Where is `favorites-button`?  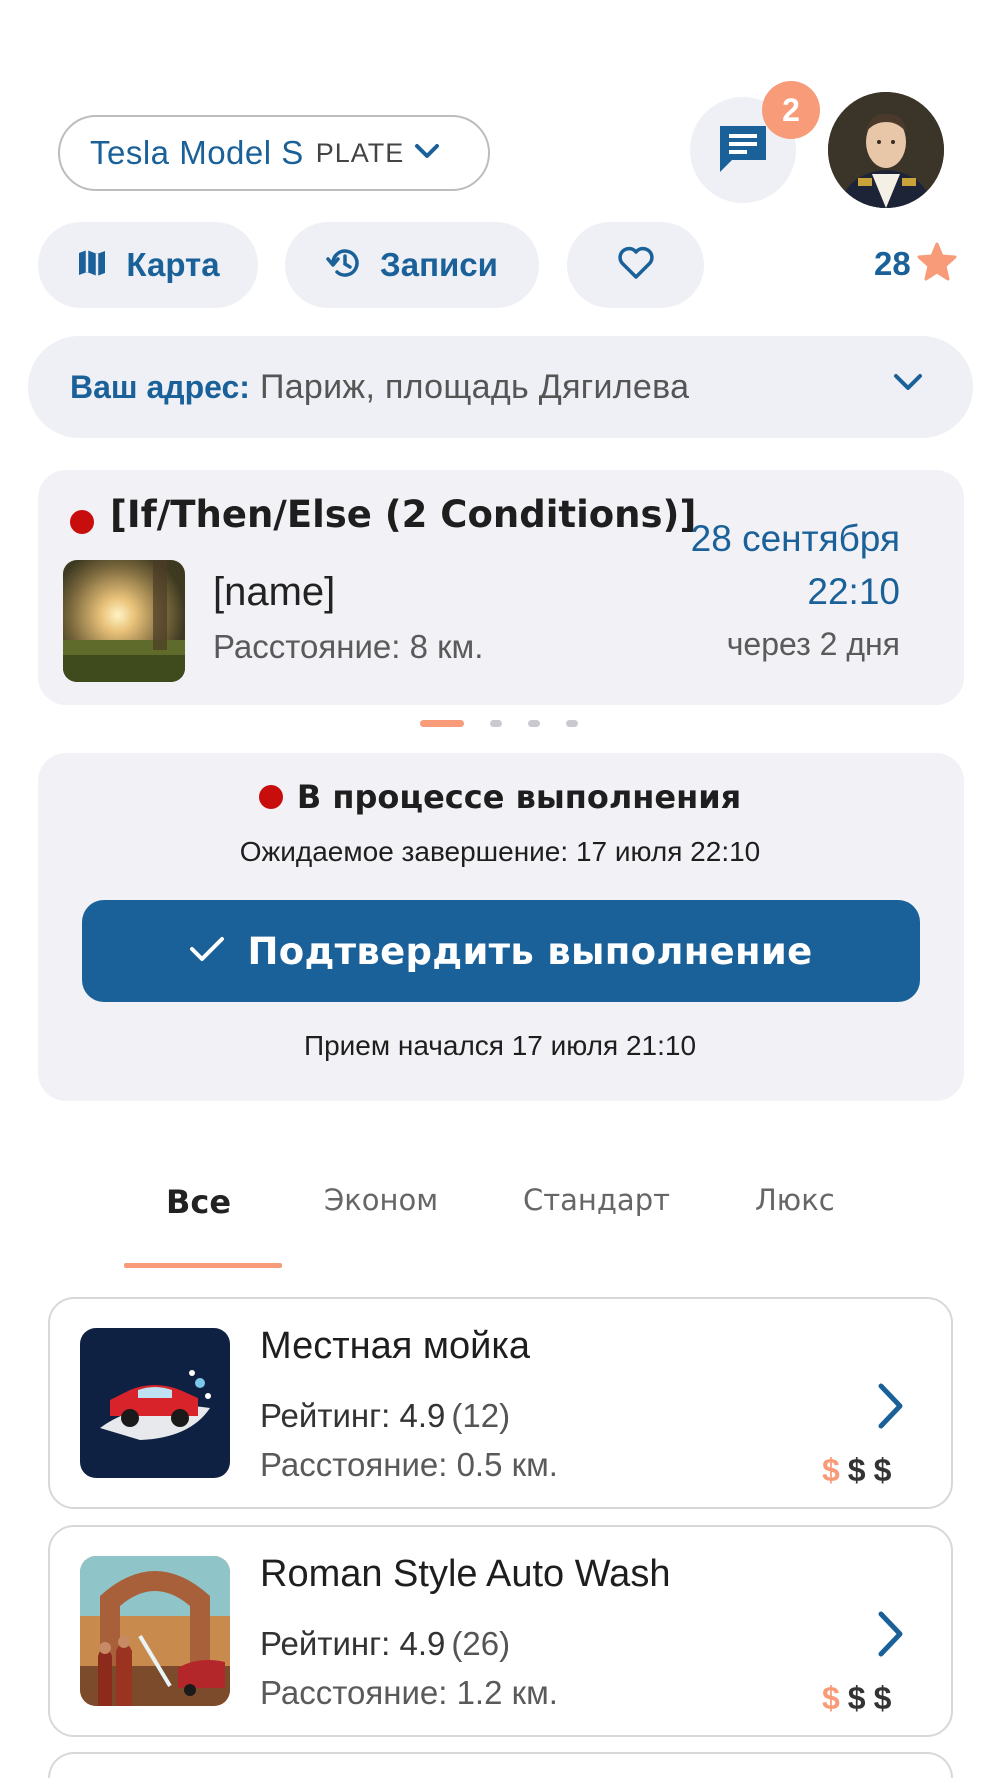 favorites-button is located at coordinates (635, 265).